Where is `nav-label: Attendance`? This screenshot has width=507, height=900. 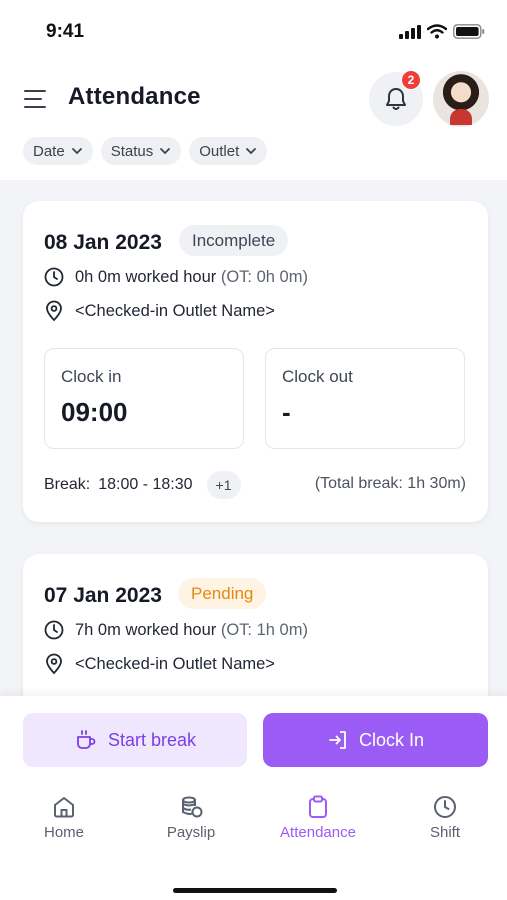
nav-label: Attendance is located at coordinates (318, 832).